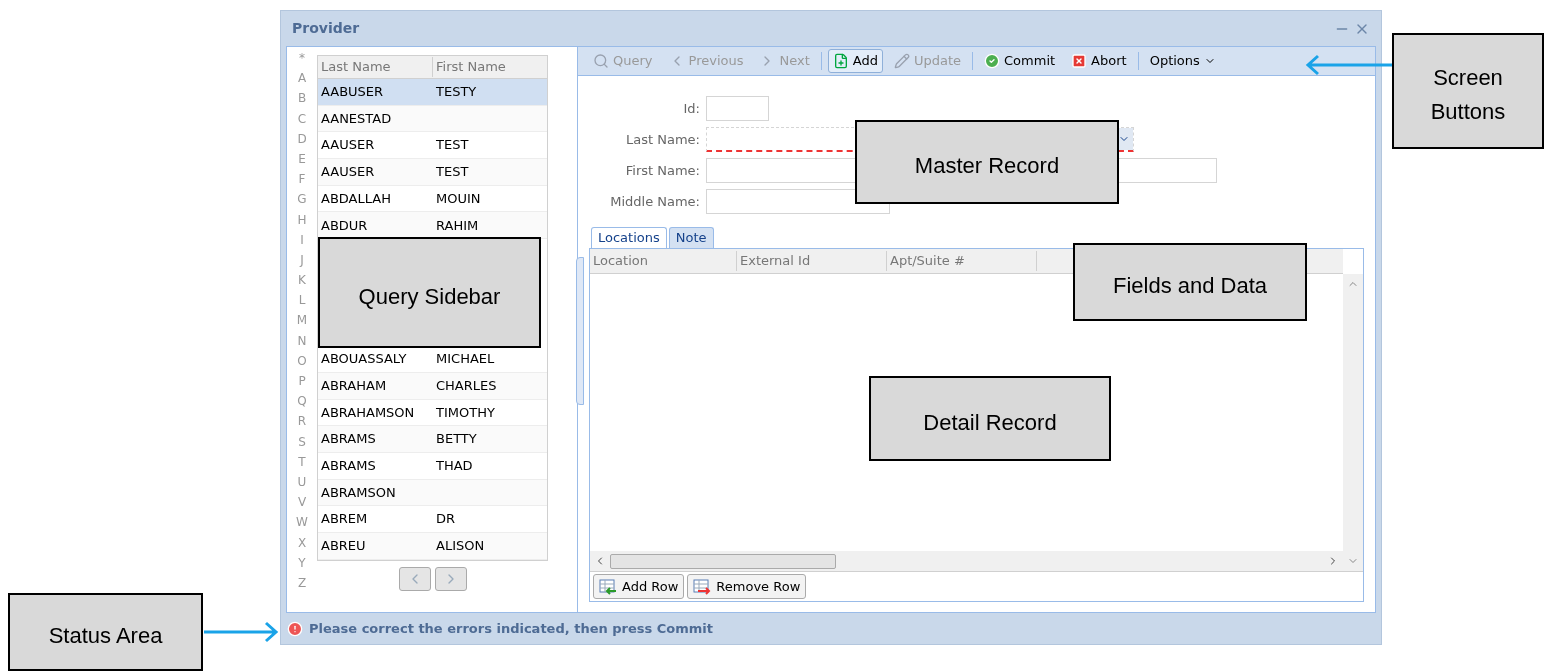  What do you see at coordinates (691, 108) in the screenshot?
I see `field-label: Id:` at bounding box center [691, 108].